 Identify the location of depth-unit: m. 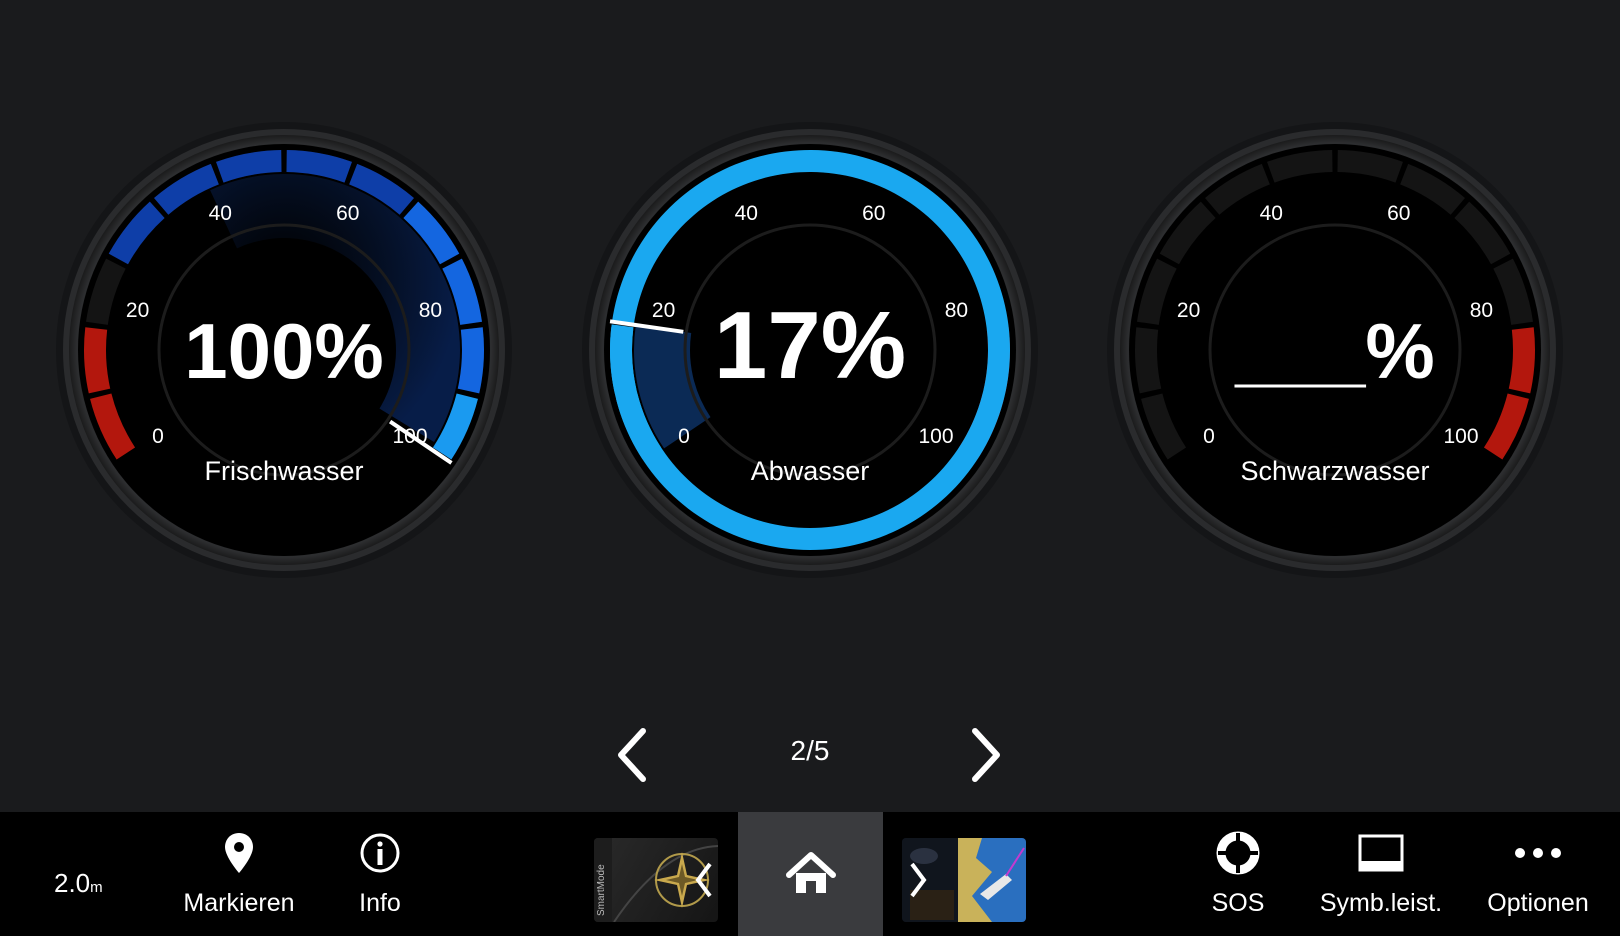
(96, 887).